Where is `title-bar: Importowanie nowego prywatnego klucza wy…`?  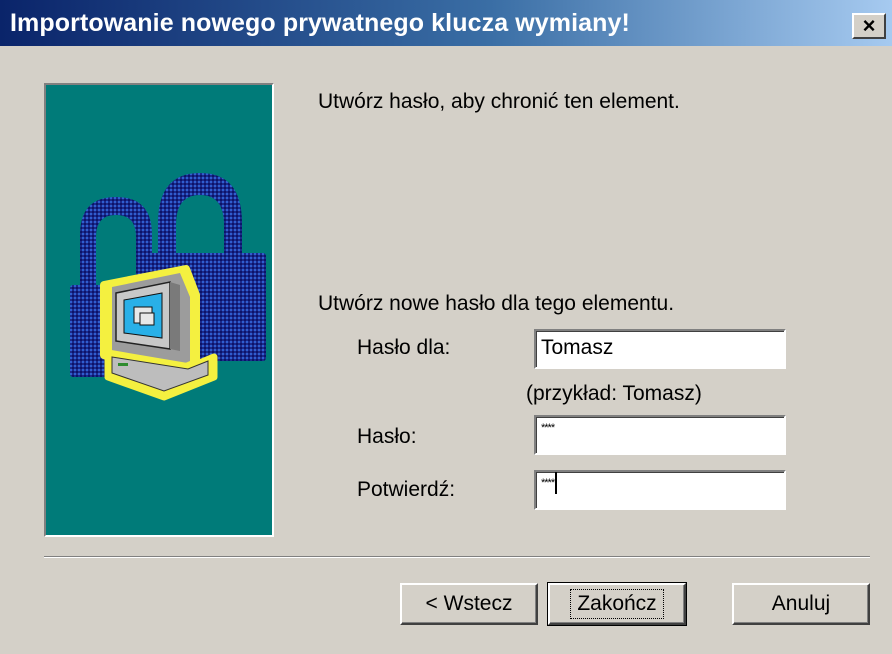 title-bar: Importowanie nowego prywatnego klucza wy… is located at coordinates (446, 23).